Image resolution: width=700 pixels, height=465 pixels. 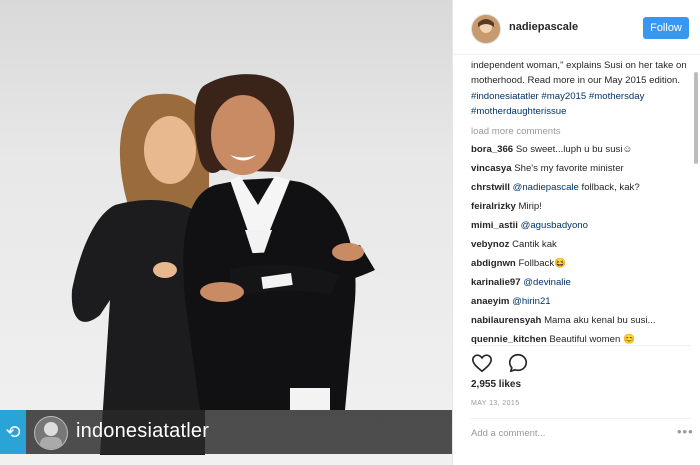 What do you see at coordinates (492, 149) in the screenshot?
I see `comment-username: bora_366` at bounding box center [492, 149].